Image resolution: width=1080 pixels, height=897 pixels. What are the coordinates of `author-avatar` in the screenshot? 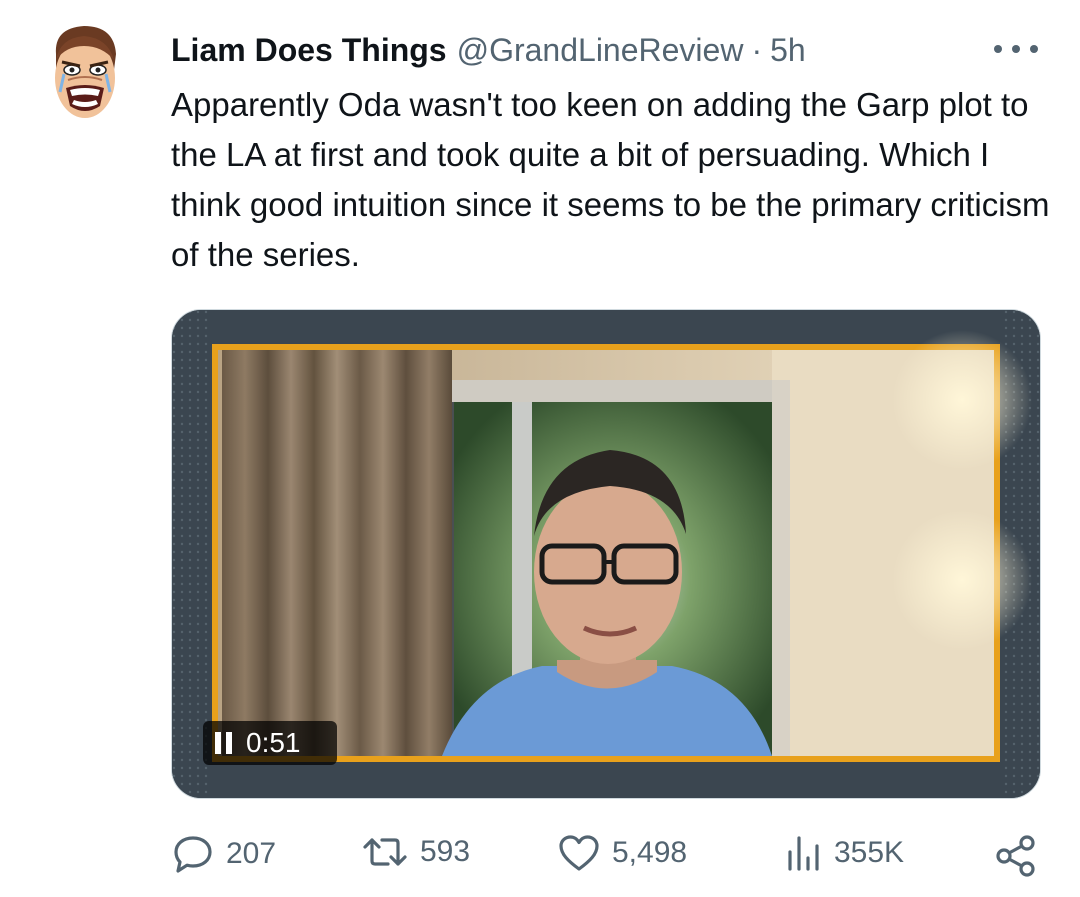 It's located at (85, 73).